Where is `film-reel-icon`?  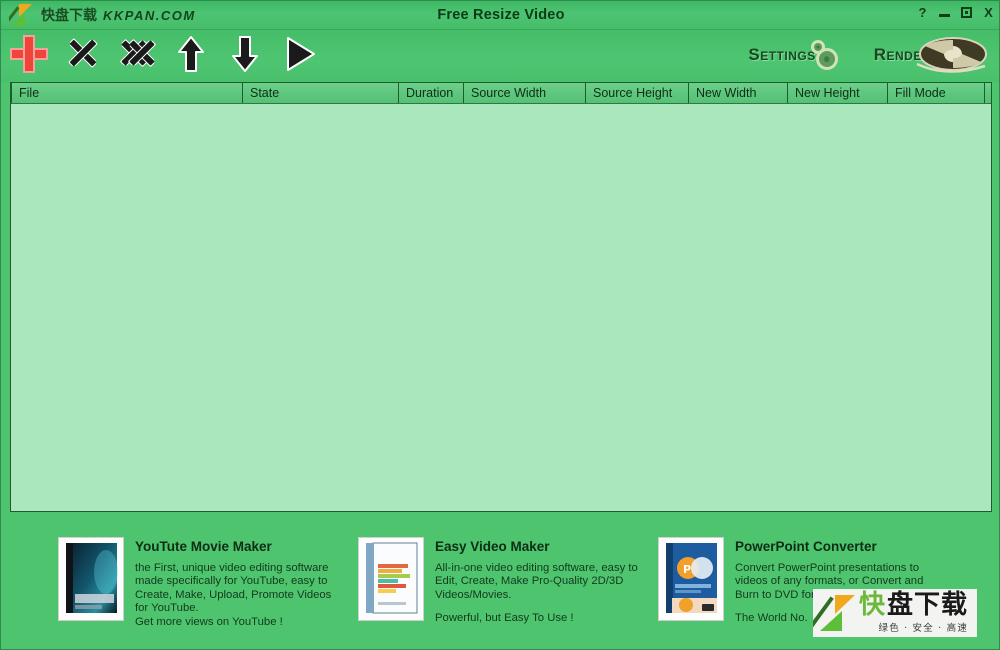 film-reel-icon is located at coordinates (950, 55).